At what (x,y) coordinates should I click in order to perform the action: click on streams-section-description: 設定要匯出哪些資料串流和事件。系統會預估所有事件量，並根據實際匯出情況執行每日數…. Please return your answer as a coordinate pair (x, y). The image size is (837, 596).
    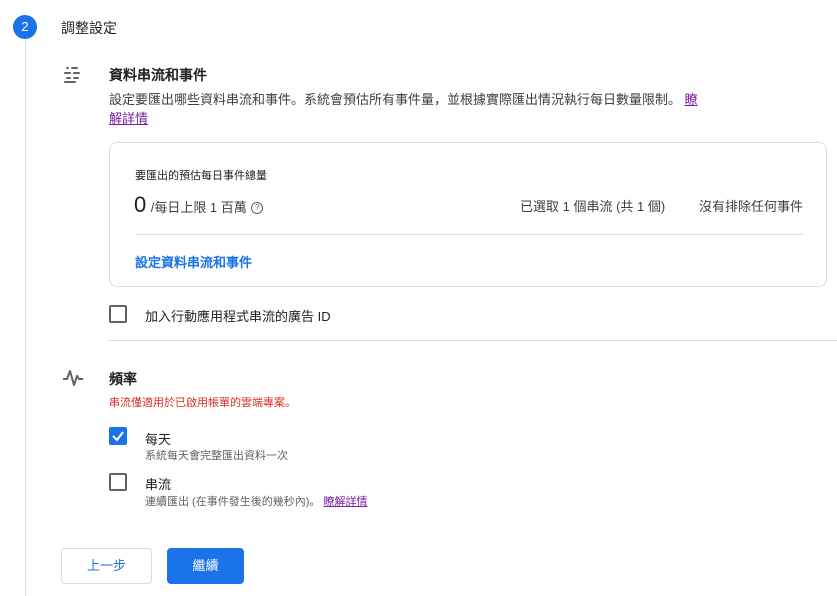
    Looking at the image, I should click on (403, 98).